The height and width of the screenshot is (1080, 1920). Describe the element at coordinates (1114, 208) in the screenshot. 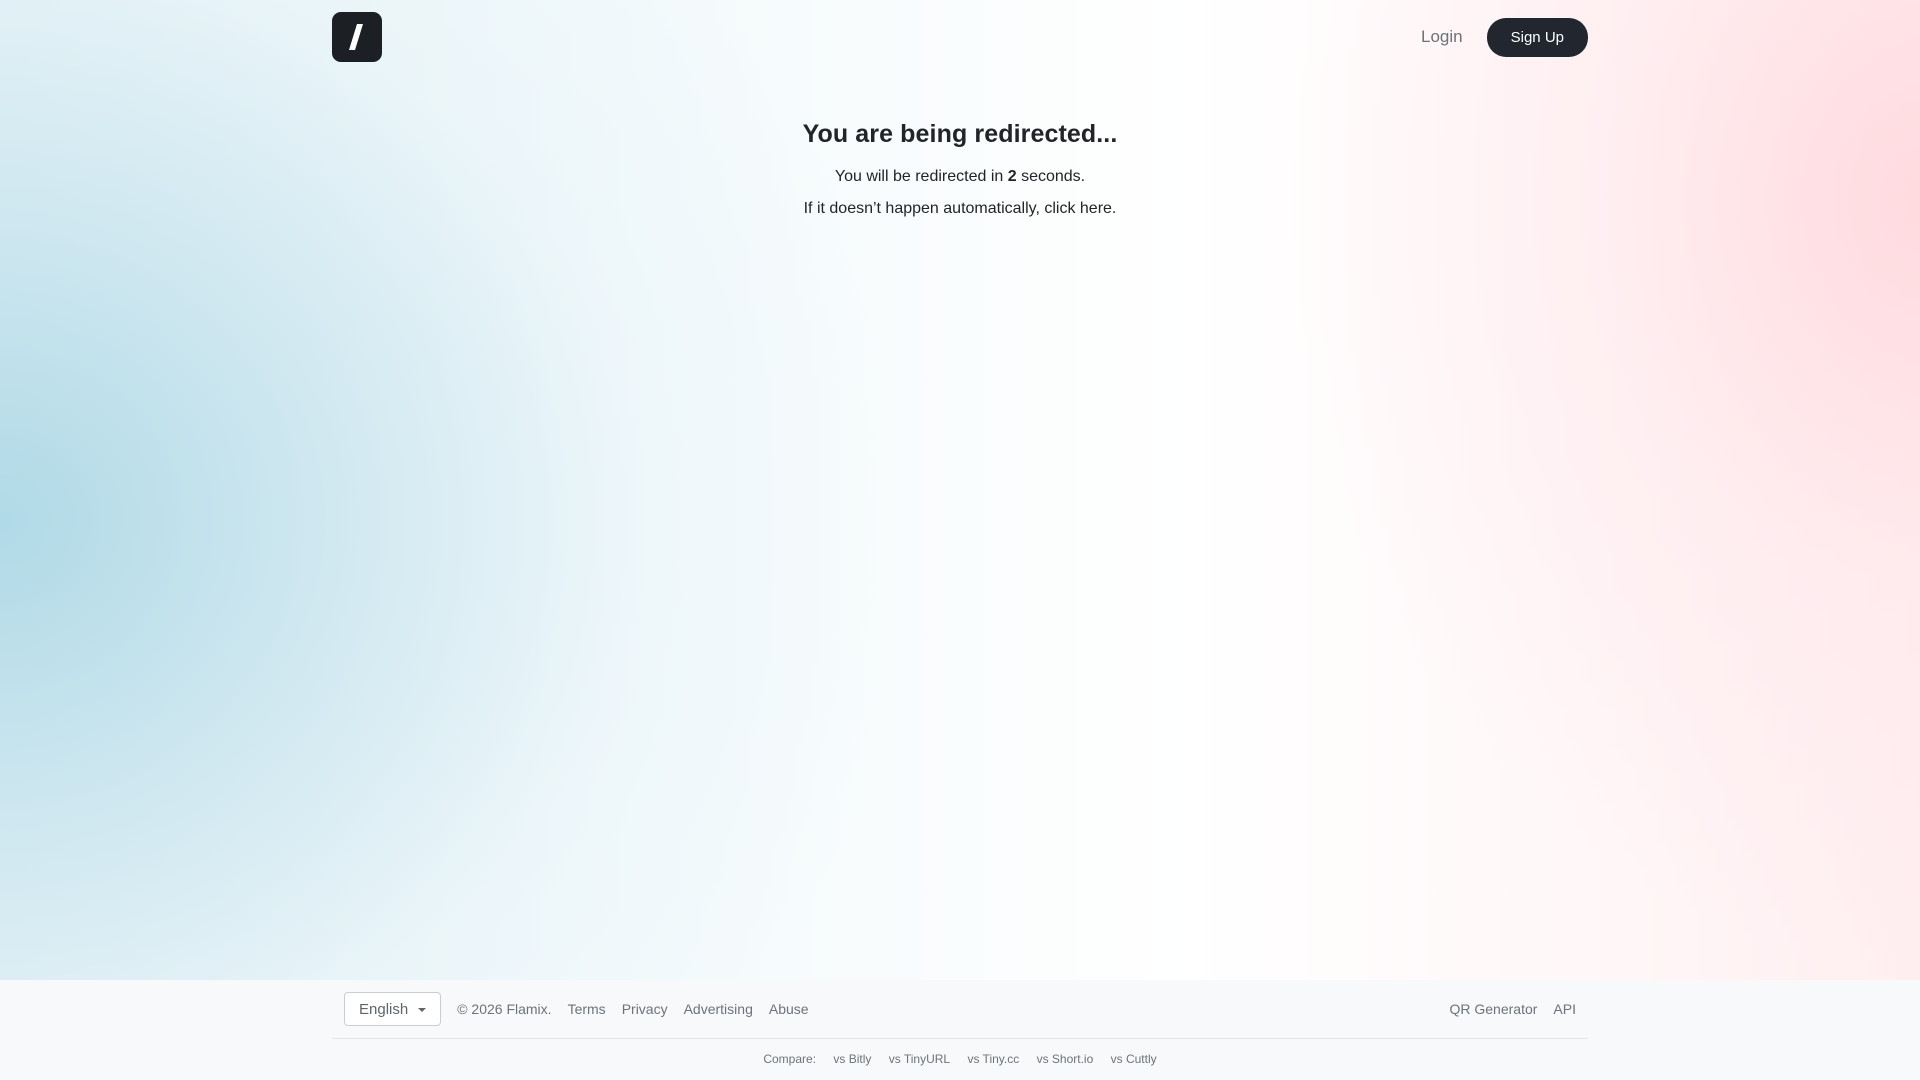

I see `fallback-suffix: .` at that location.